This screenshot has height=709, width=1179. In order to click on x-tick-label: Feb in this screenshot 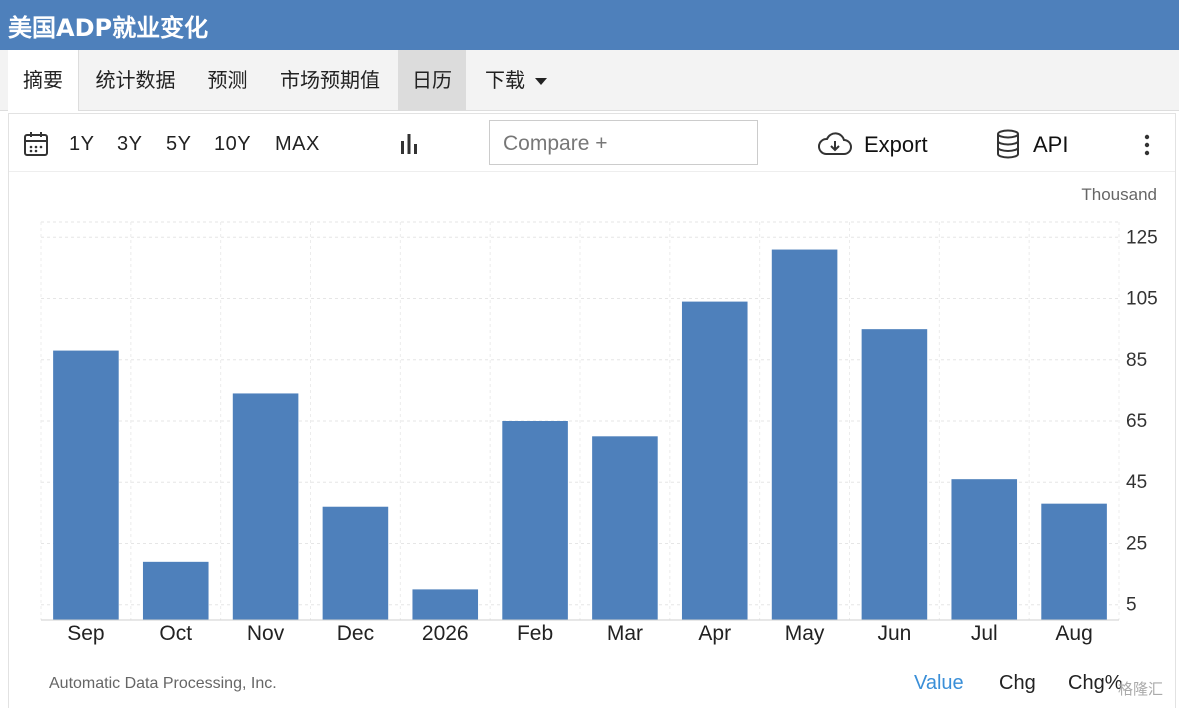, I will do `click(535, 633)`.